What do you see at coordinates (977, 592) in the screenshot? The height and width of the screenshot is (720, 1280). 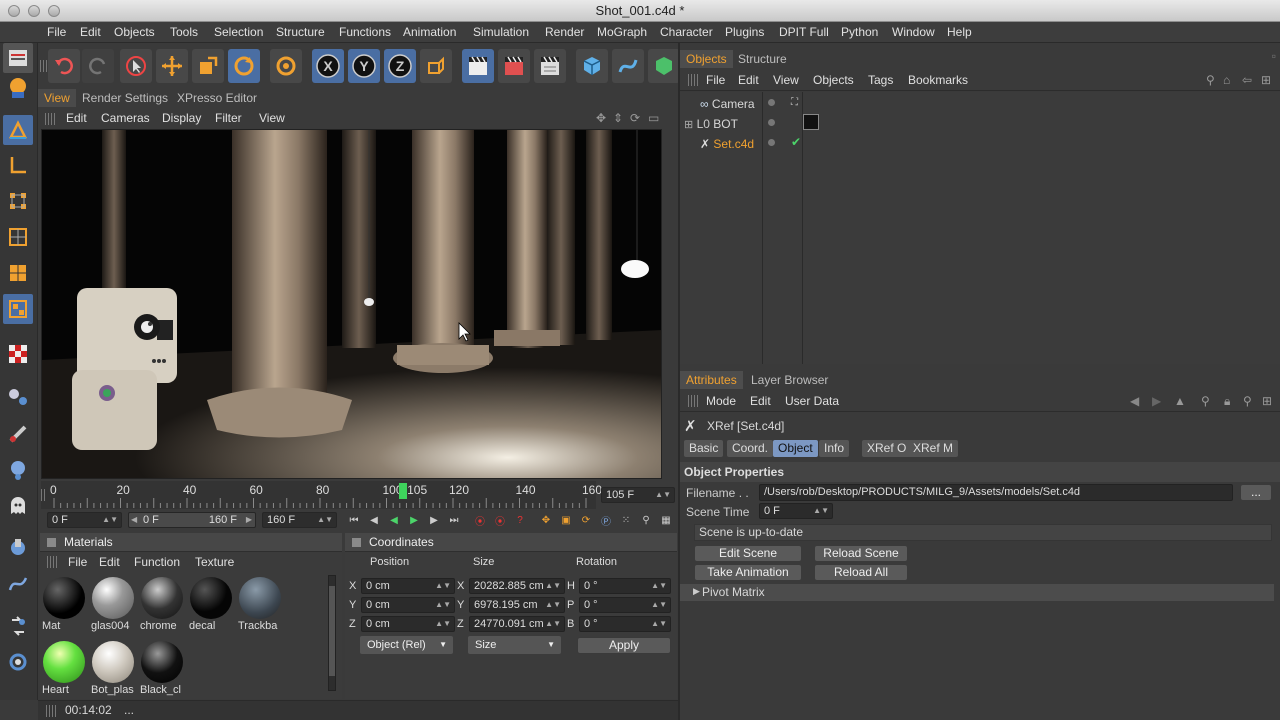 I see `pivot-matrix-group: ▶ Pivot Matrix` at bounding box center [977, 592].